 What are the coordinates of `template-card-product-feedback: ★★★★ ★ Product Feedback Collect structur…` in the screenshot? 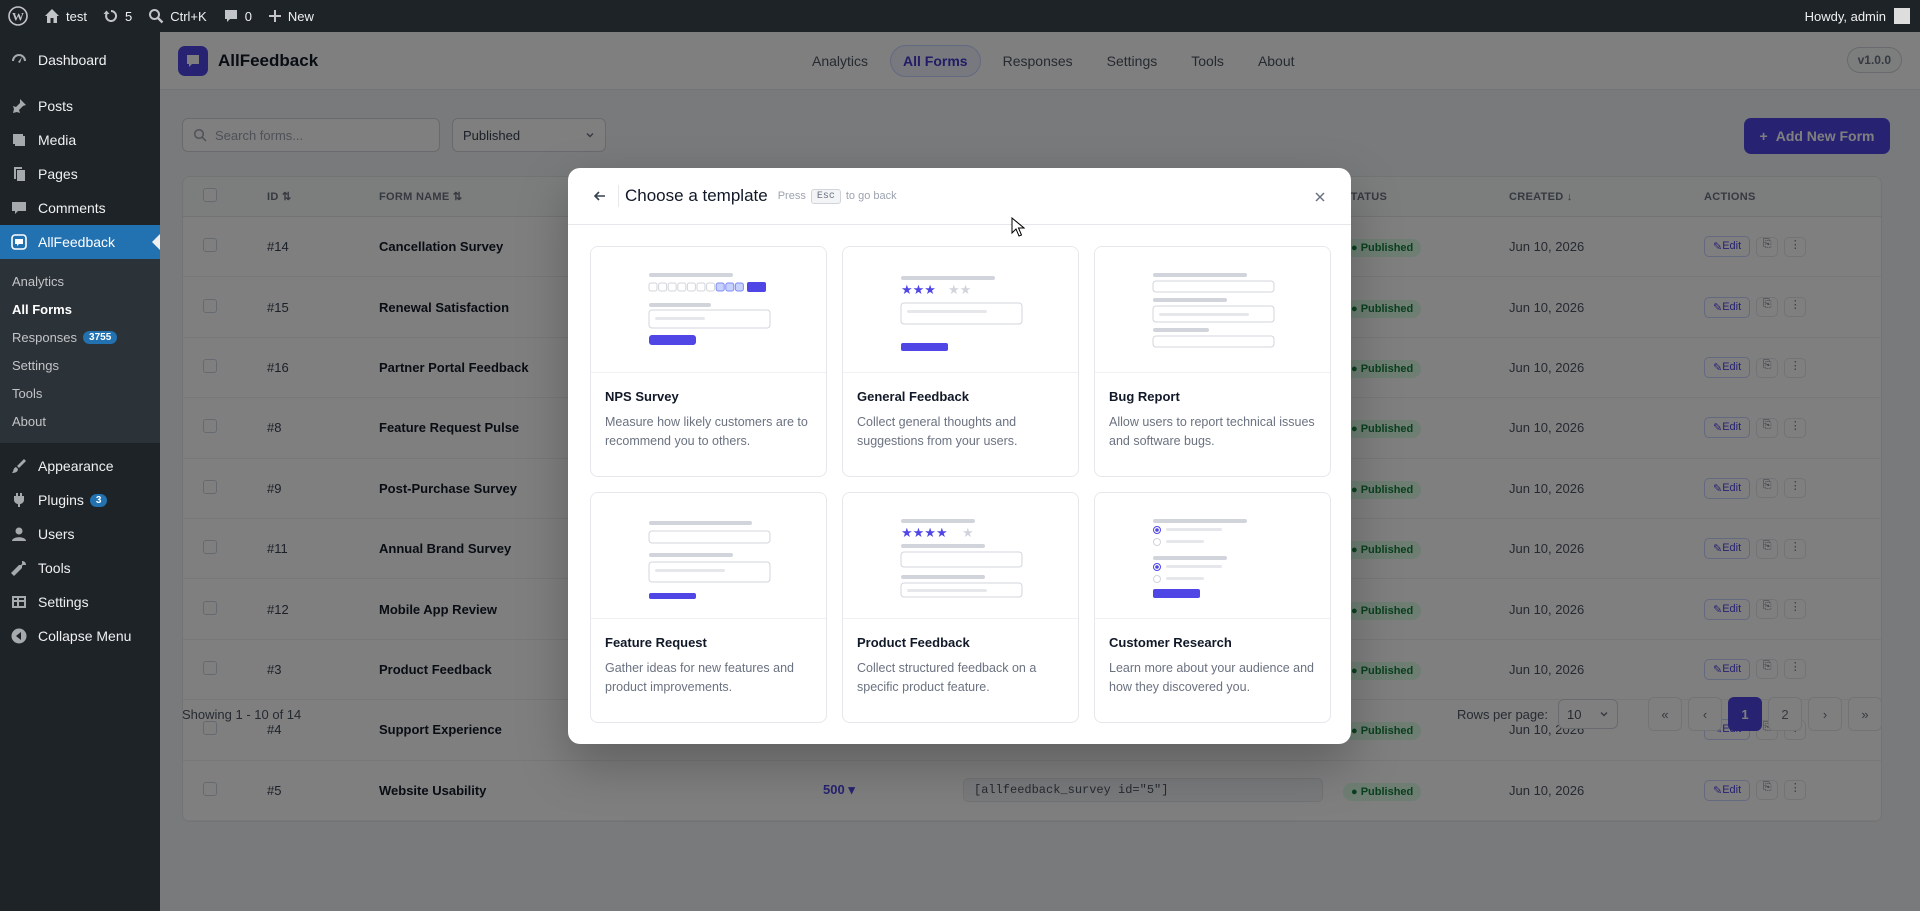 It's located at (960, 607).